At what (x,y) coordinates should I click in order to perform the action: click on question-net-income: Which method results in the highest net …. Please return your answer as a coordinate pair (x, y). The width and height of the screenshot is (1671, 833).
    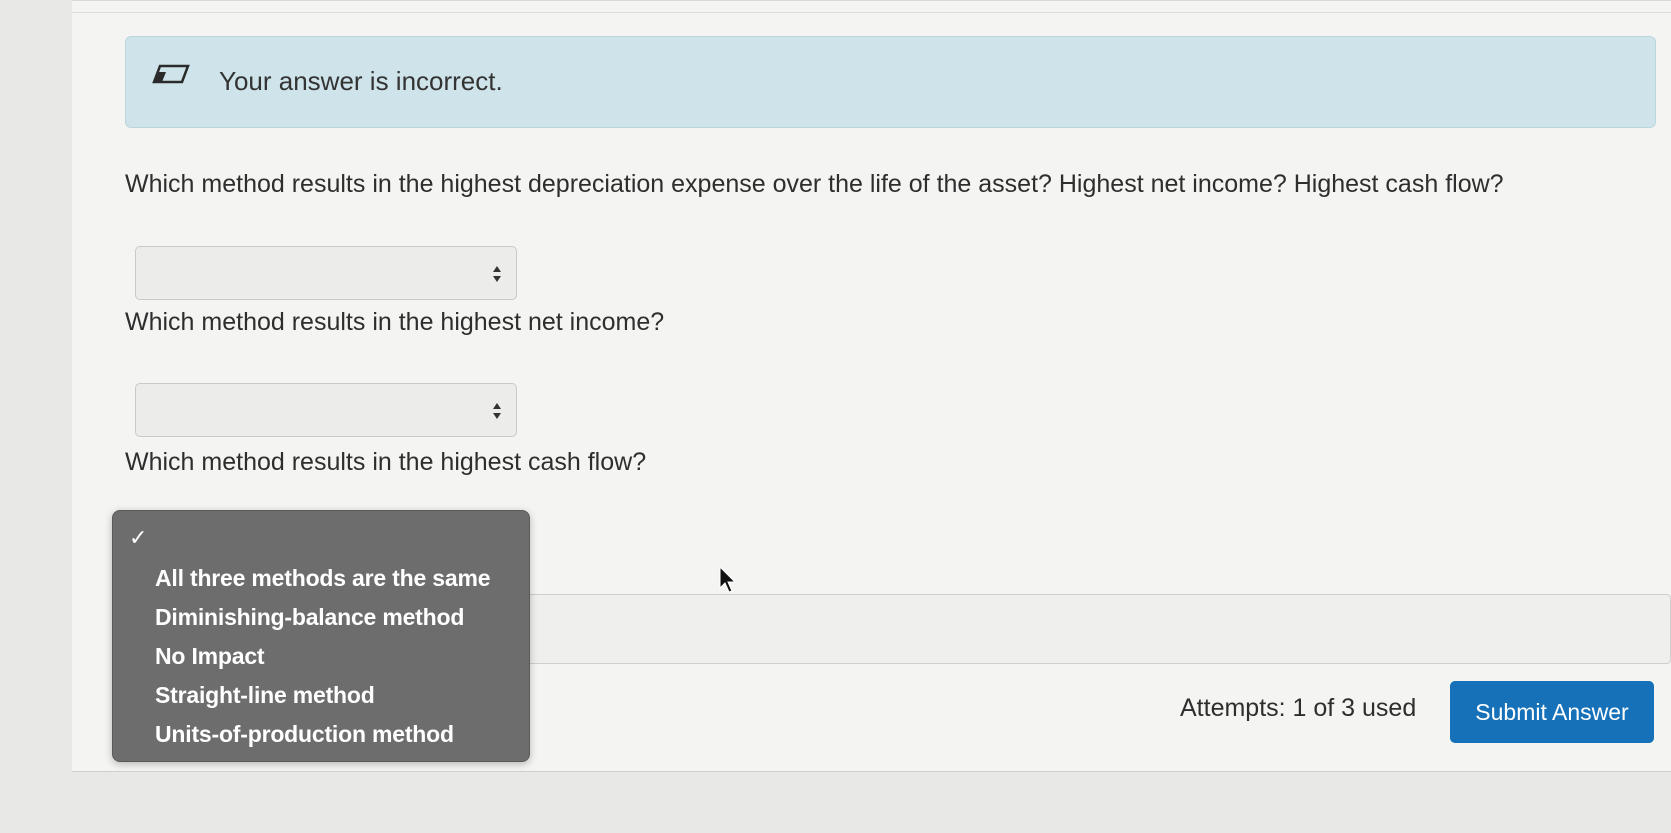
    Looking at the image, I should click on (395, 322).